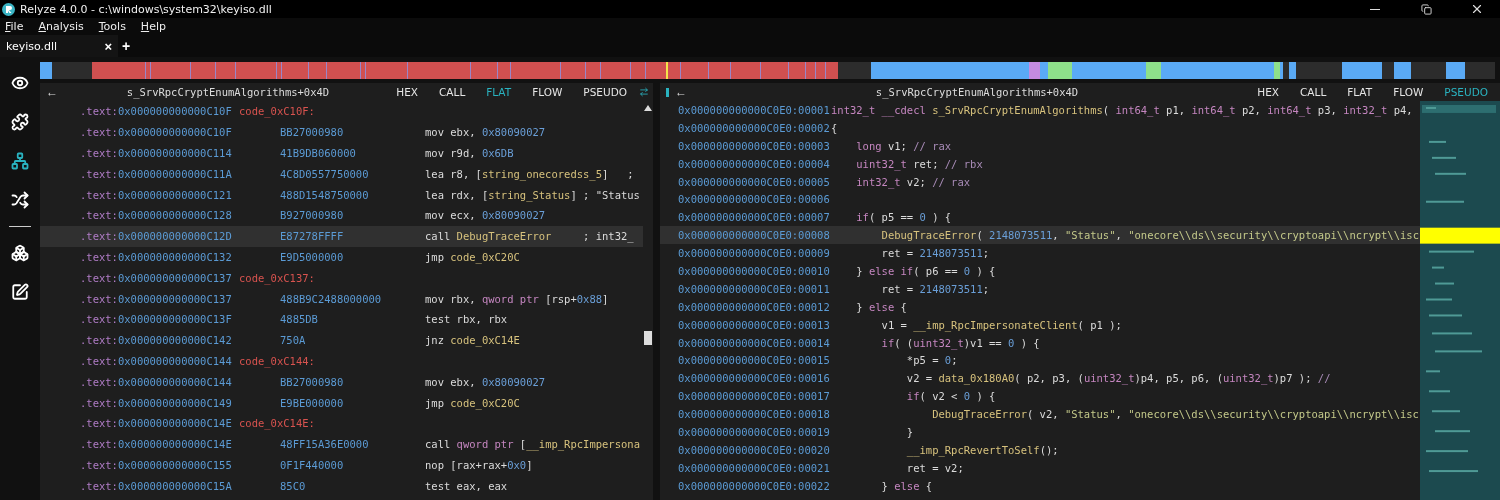 Image resolution: width=1500 pixels, height=500 pixels. Describe the element at coordinates (331, 298) in the screenshot. I see `bytes-cell-text: 488B9C2488000000` at that location.